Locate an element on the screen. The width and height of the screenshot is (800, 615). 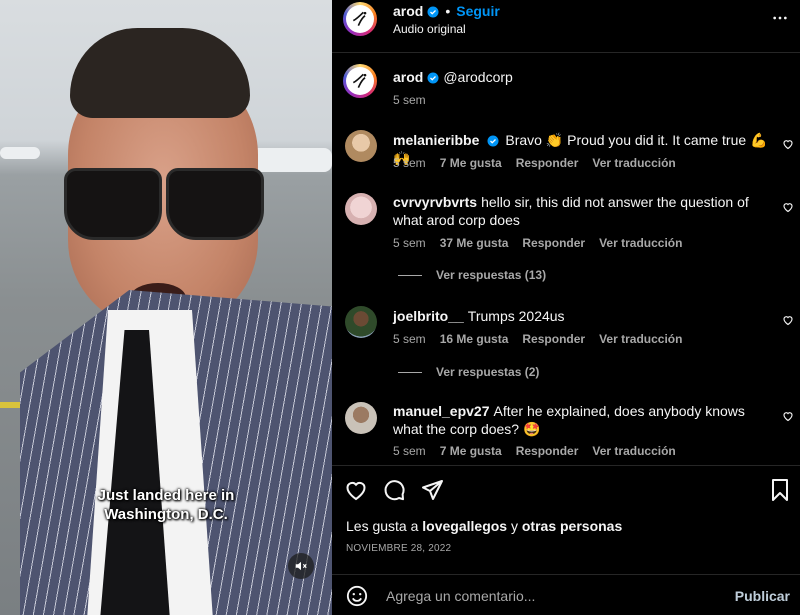
airplane-left is located at coordinates (20, 153).